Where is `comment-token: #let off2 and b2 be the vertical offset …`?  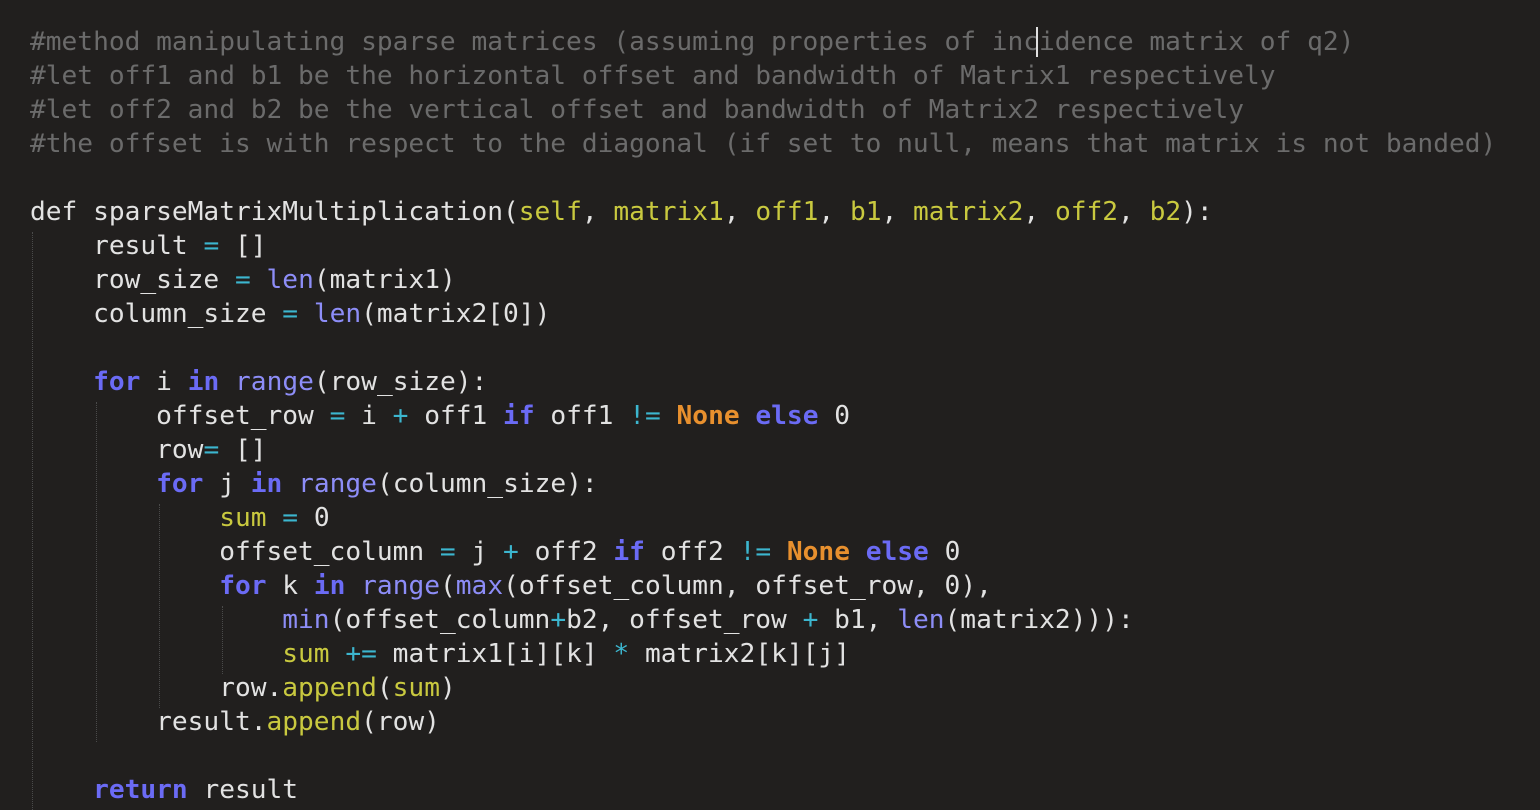 comment-token: #let off2 and b2 be the vertical offset … is located at coordinates (637, 110).